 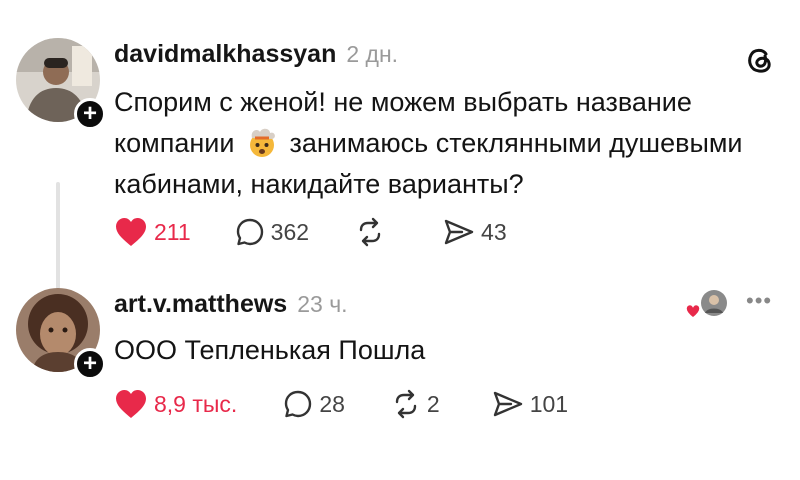 I want to click on timestamp: 2 дн., so click(x=372, y=54).